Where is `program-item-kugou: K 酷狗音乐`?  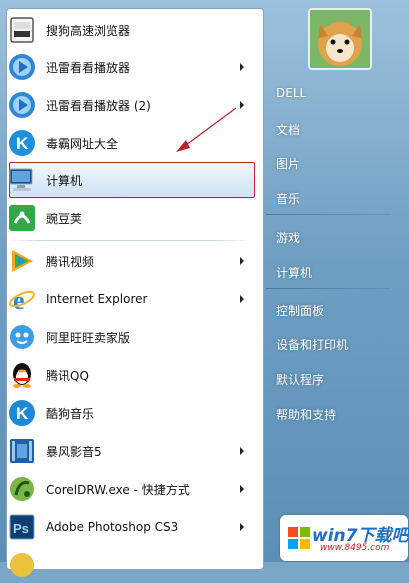 program-item-kugou: K 酷狗音乐 is located at coordinates (128, 413).